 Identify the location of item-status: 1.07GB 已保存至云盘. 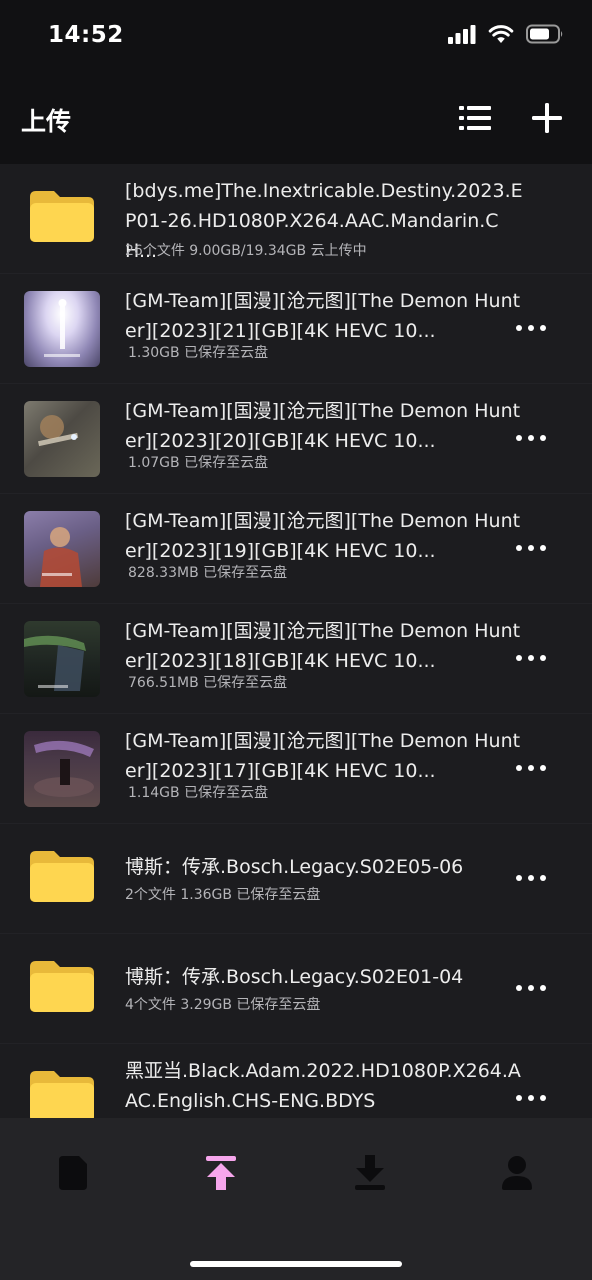
(198, 463).